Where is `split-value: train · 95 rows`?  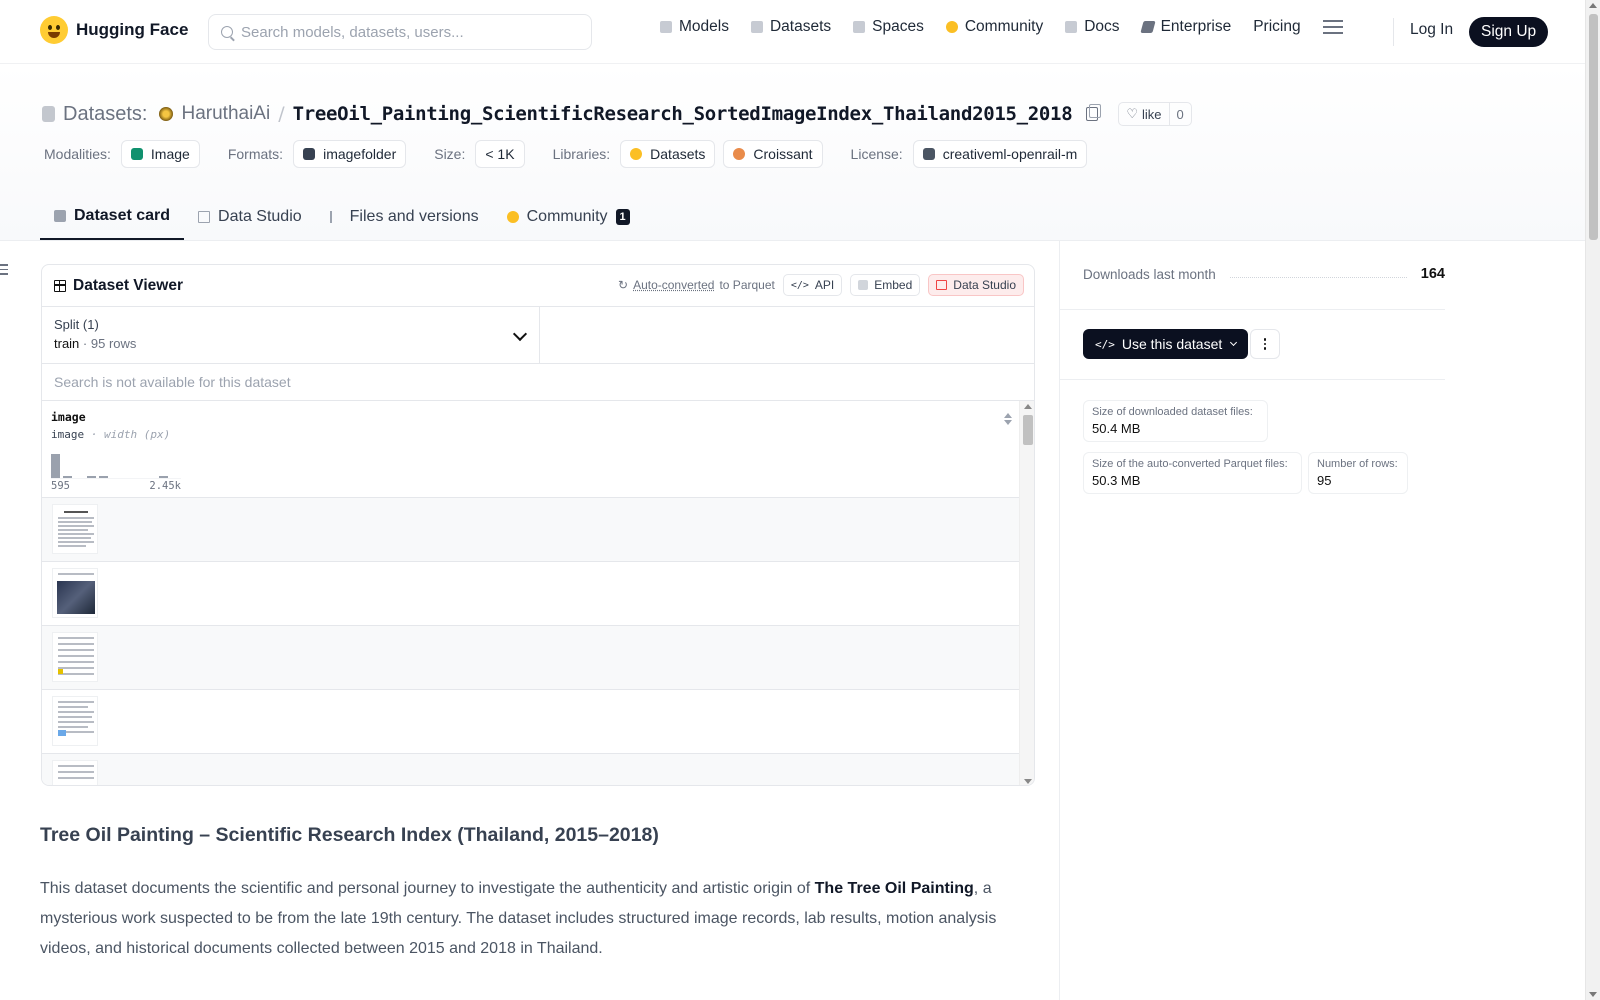 split-value: train · 95 rows is located at coordinates (290, 343).